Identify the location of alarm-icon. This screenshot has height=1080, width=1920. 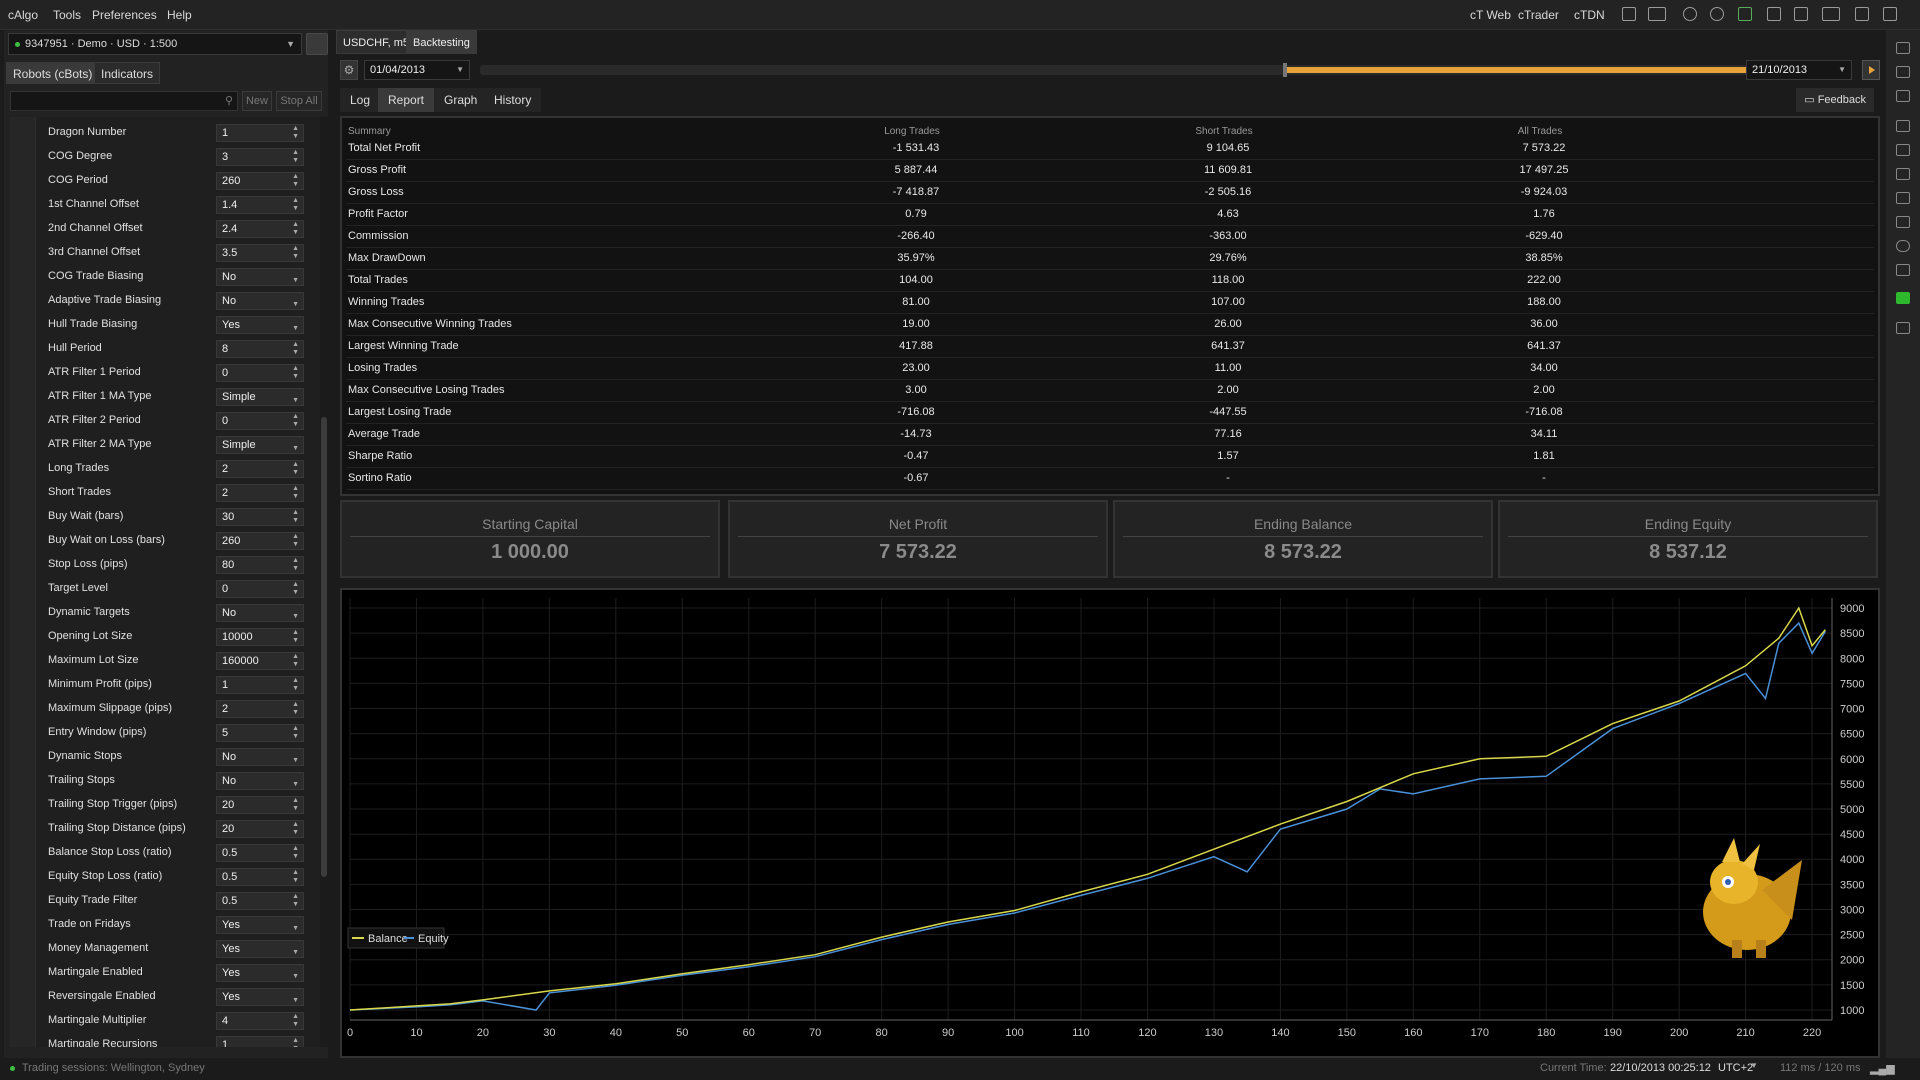
(1745, 14).